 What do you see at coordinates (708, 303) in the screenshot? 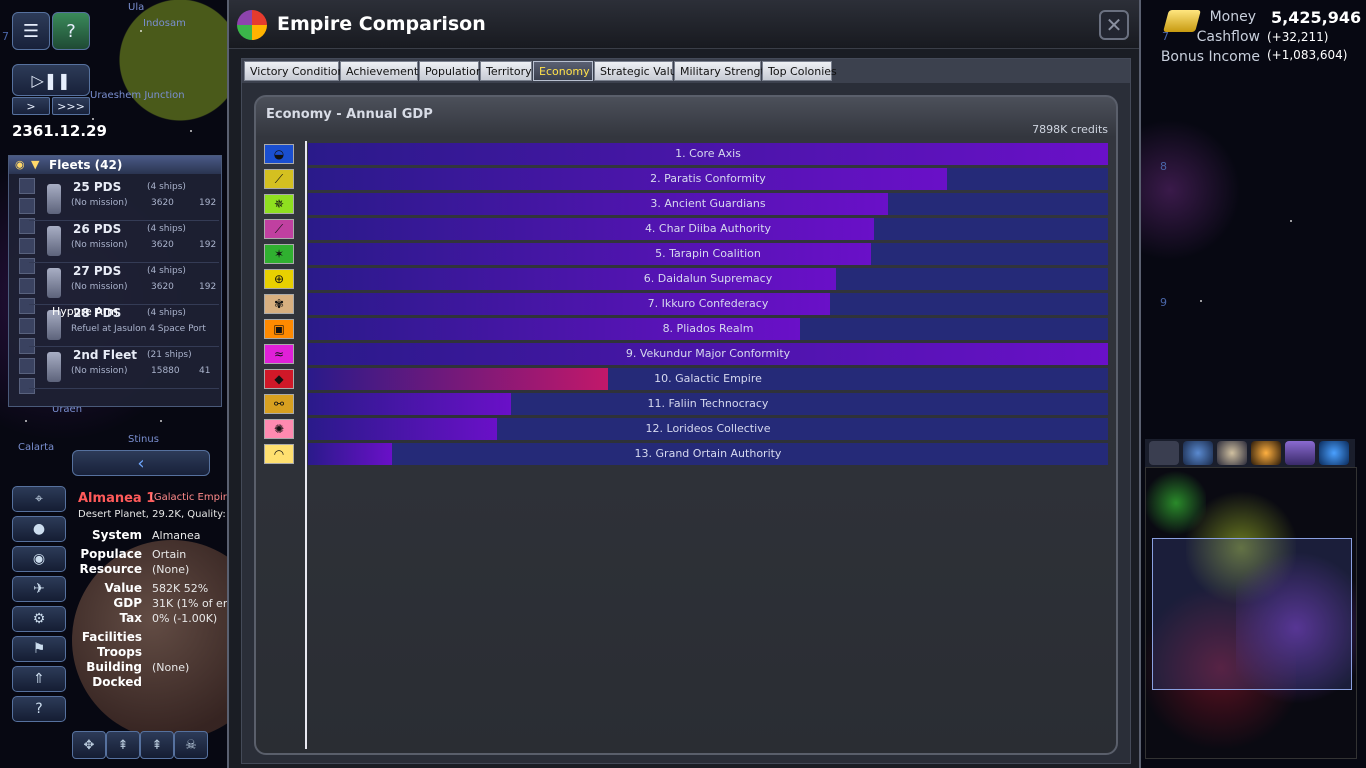
I see `chart-bar-label: 7. Ikkuro Confederacy` at bounding box center [708, 303].